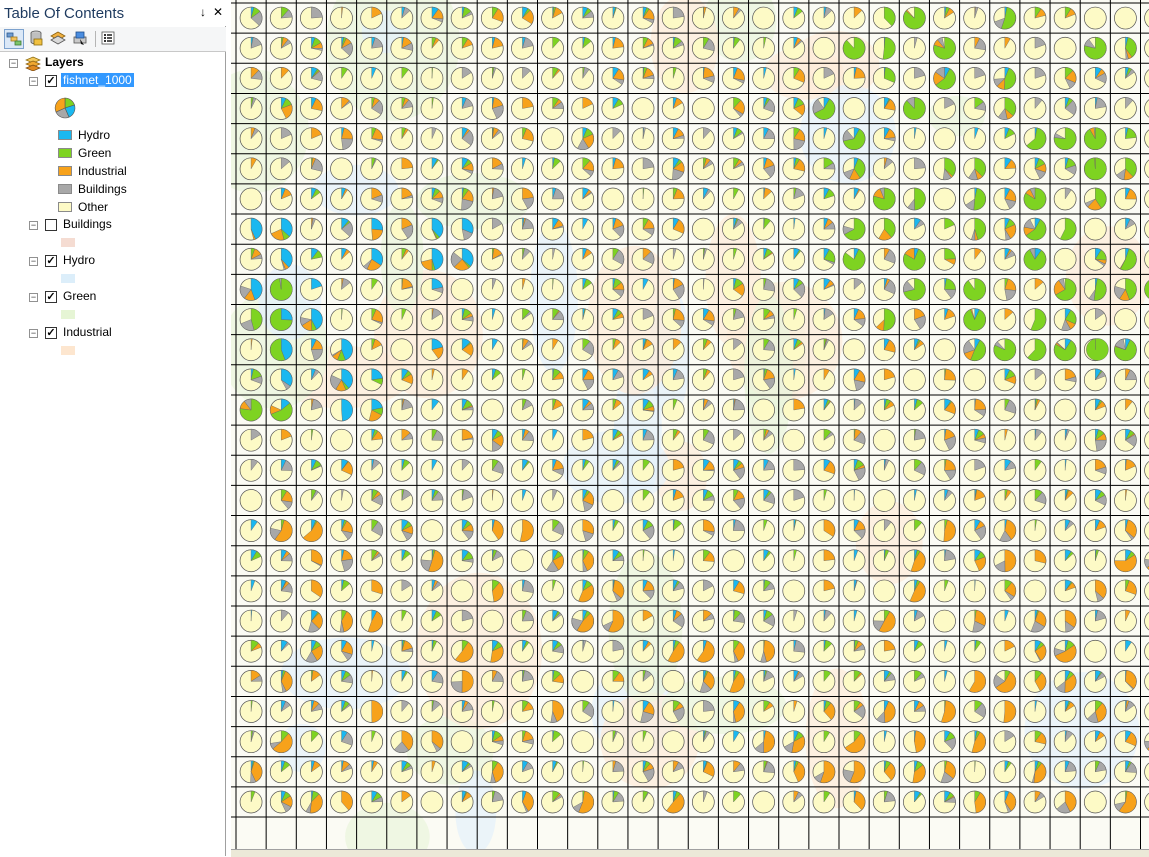  What do you see at coordinates (51, 333) in the screenshot?
I see `industrial-visibility-checkbox: ✓` at bounding box center [51, 333].